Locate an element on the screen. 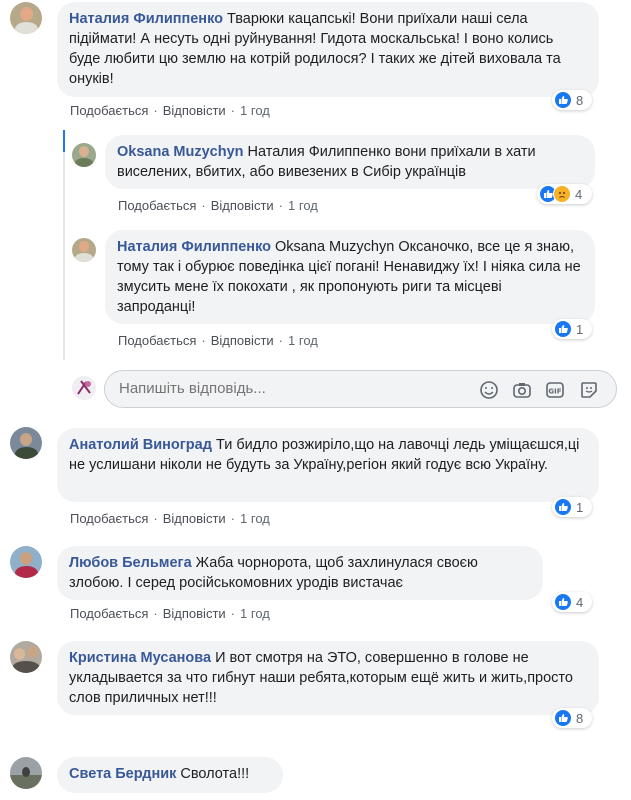  comment-author: Любов Бельмега is located at coordinates (130, 563).